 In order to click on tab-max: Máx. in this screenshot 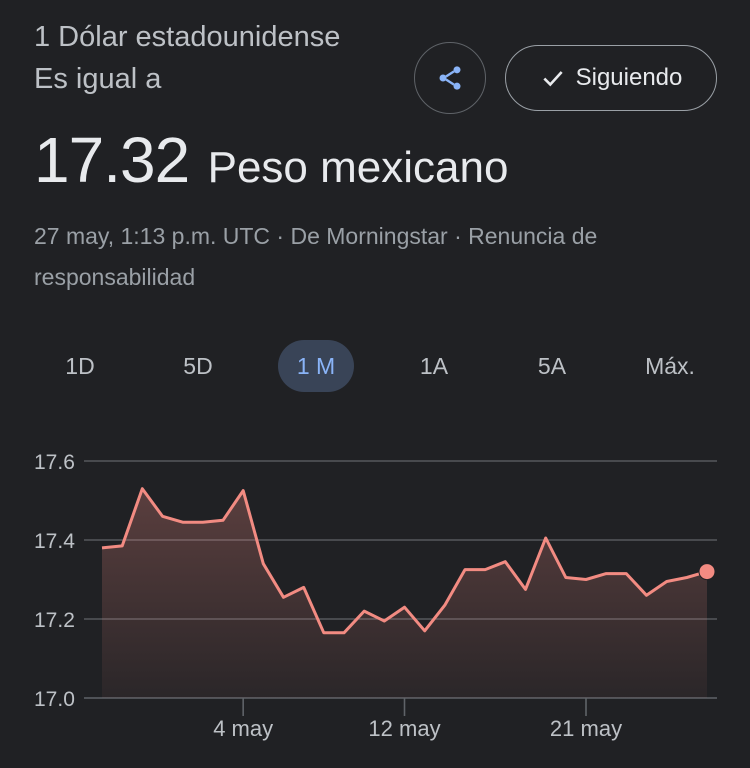, I will do `click(670, 366)`.